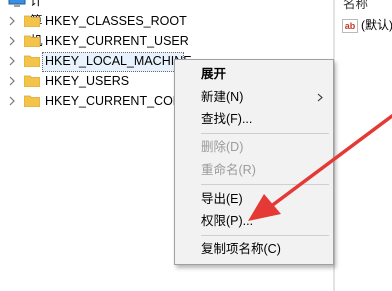 The height and width of the screenshot is (291, 392). I want to click on menu-item-copy-key-name: 复制项名称(C), so click(254, 249).